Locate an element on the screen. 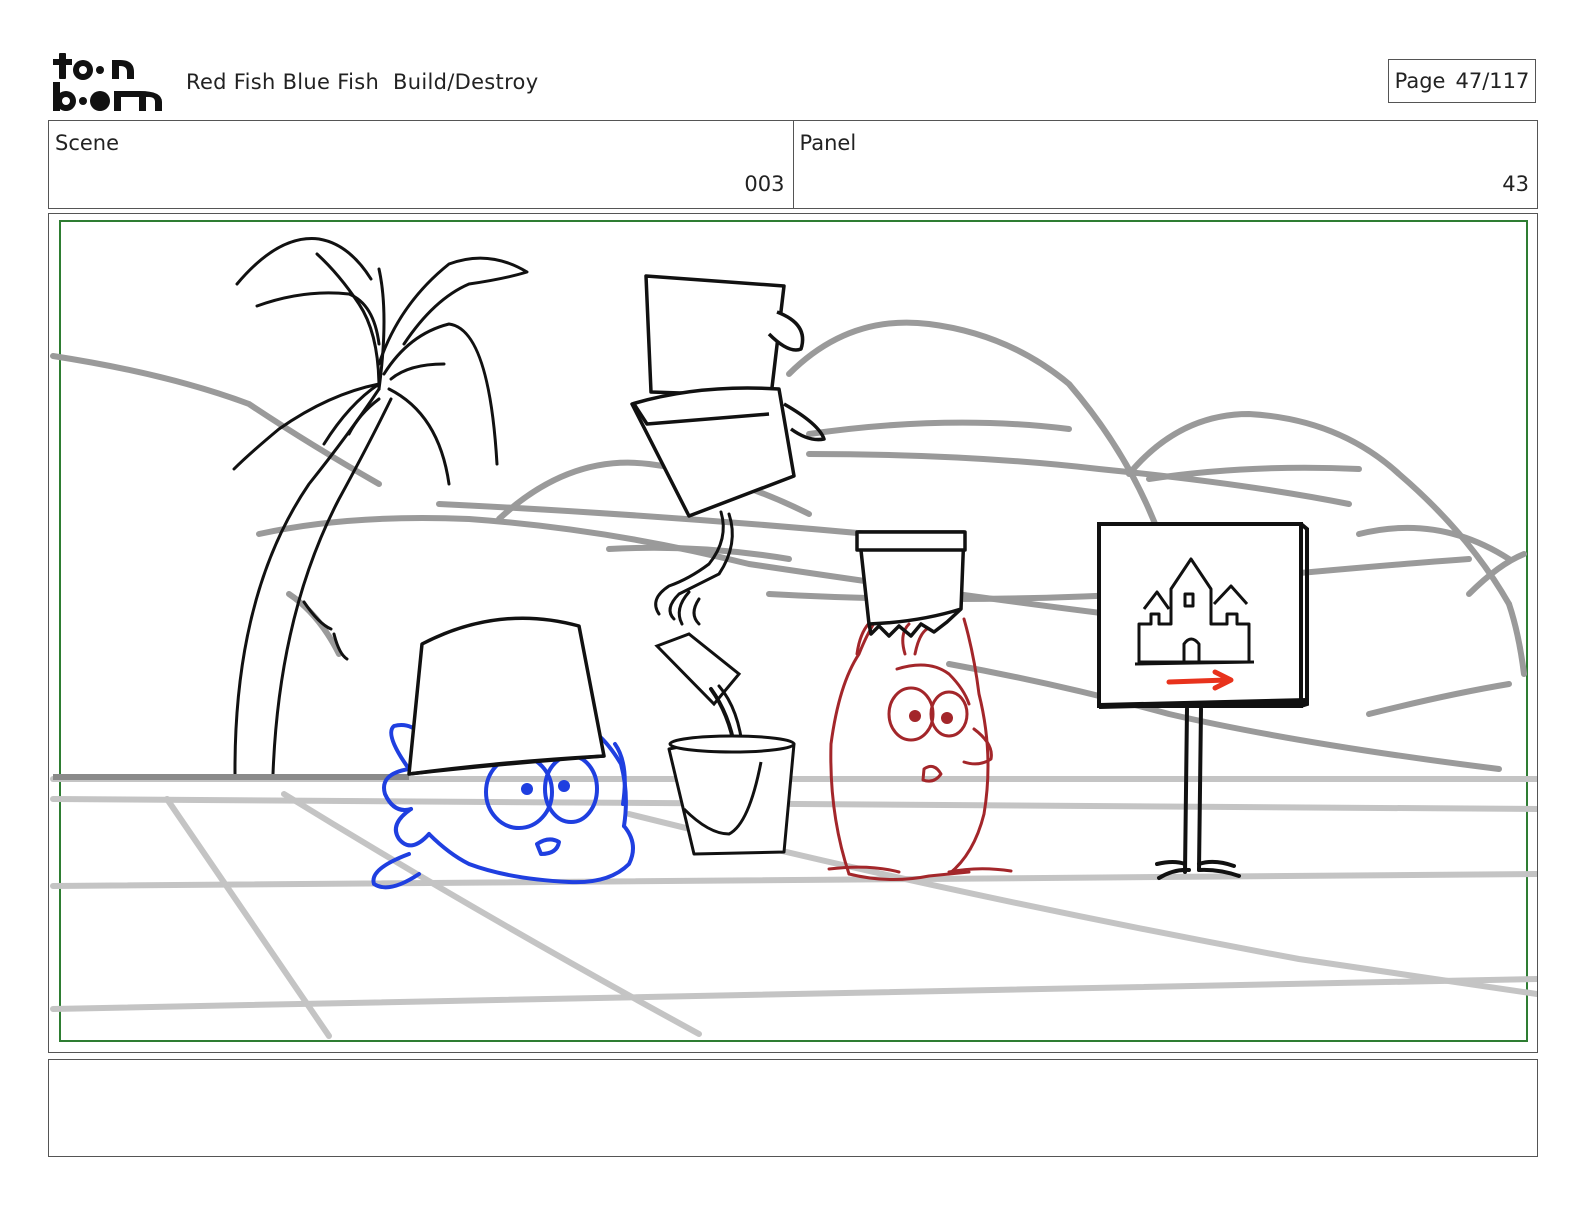  bucket-on-blue-fish is located at coordinates (506, 696).